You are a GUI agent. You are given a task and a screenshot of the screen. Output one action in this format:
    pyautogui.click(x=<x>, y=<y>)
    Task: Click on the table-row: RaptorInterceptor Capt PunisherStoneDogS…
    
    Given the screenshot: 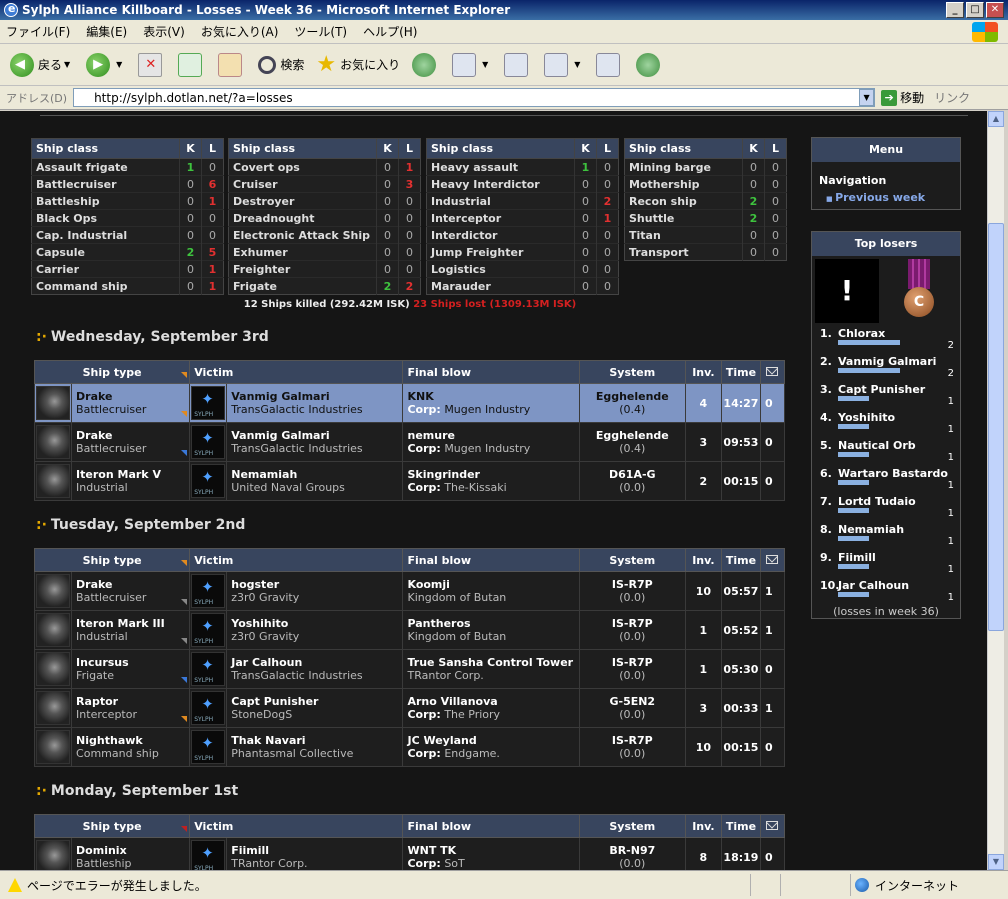 What is the action you would take?
    pyautogui.click(x=409, y=702)
    